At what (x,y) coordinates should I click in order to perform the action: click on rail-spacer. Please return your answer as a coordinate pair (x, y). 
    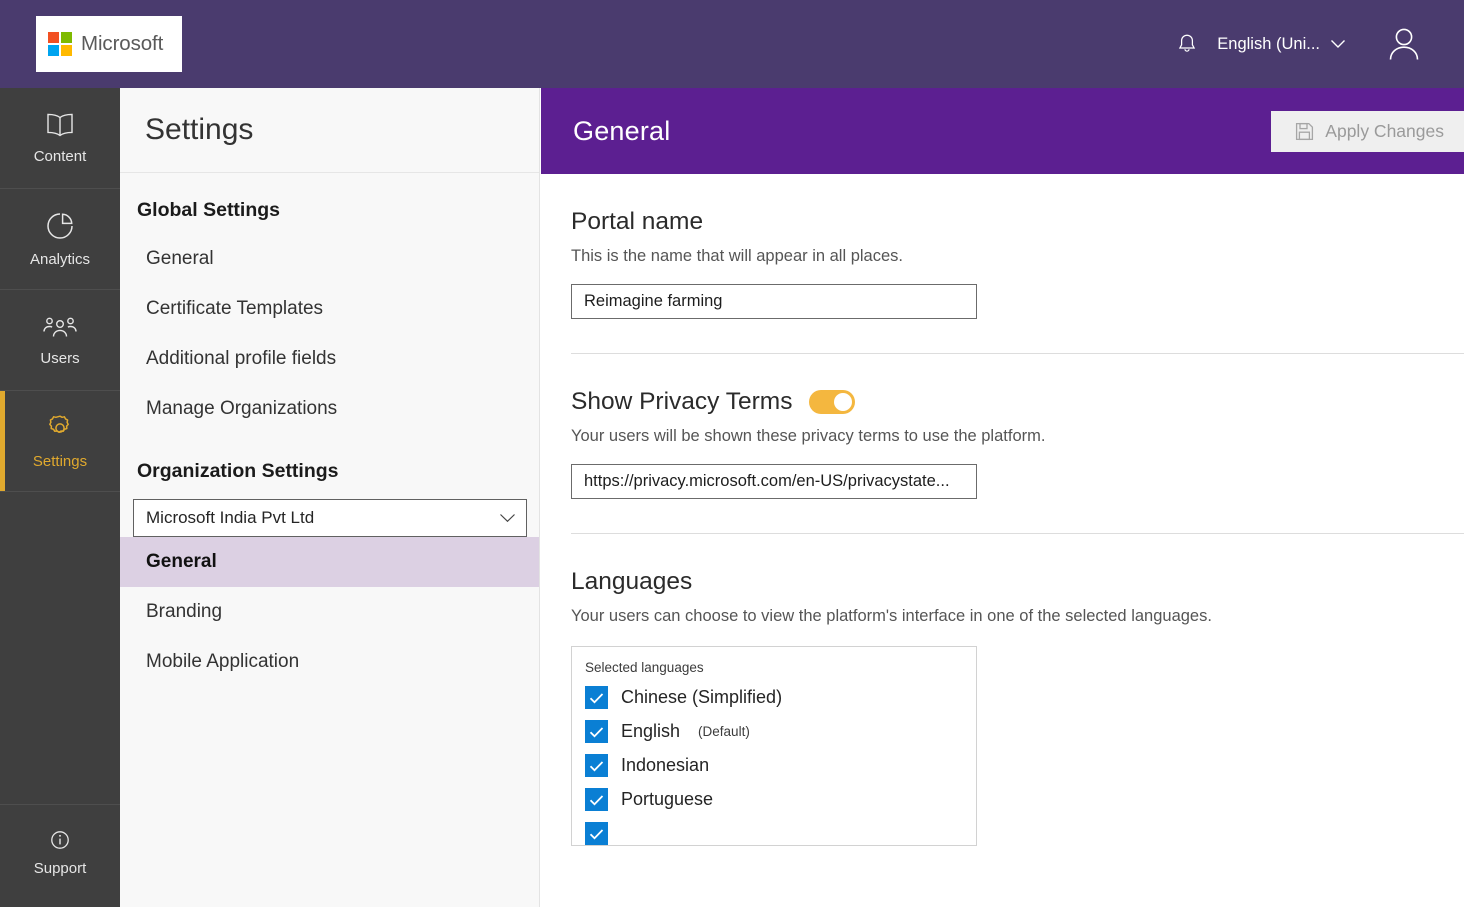
    Looking at the image, I should click on (60, 648).